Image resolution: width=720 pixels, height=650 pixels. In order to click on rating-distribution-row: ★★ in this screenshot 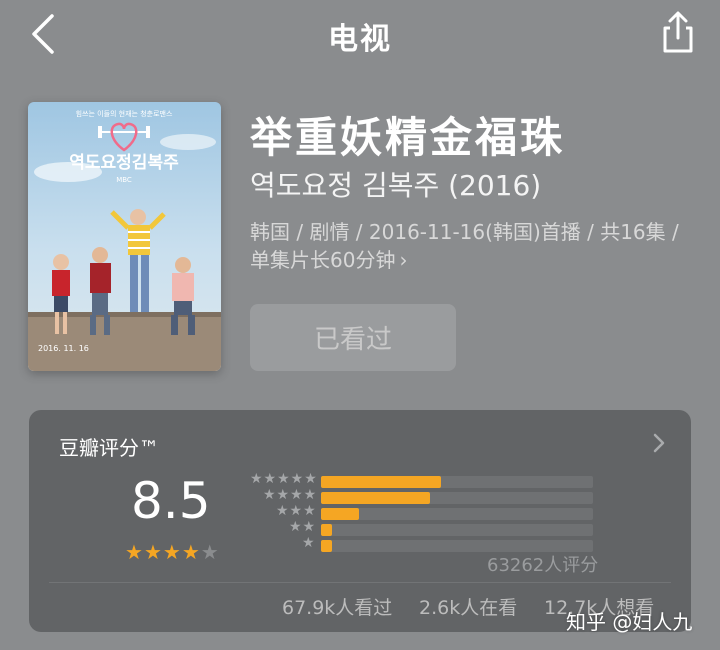, I will do `click(419, 527)`.